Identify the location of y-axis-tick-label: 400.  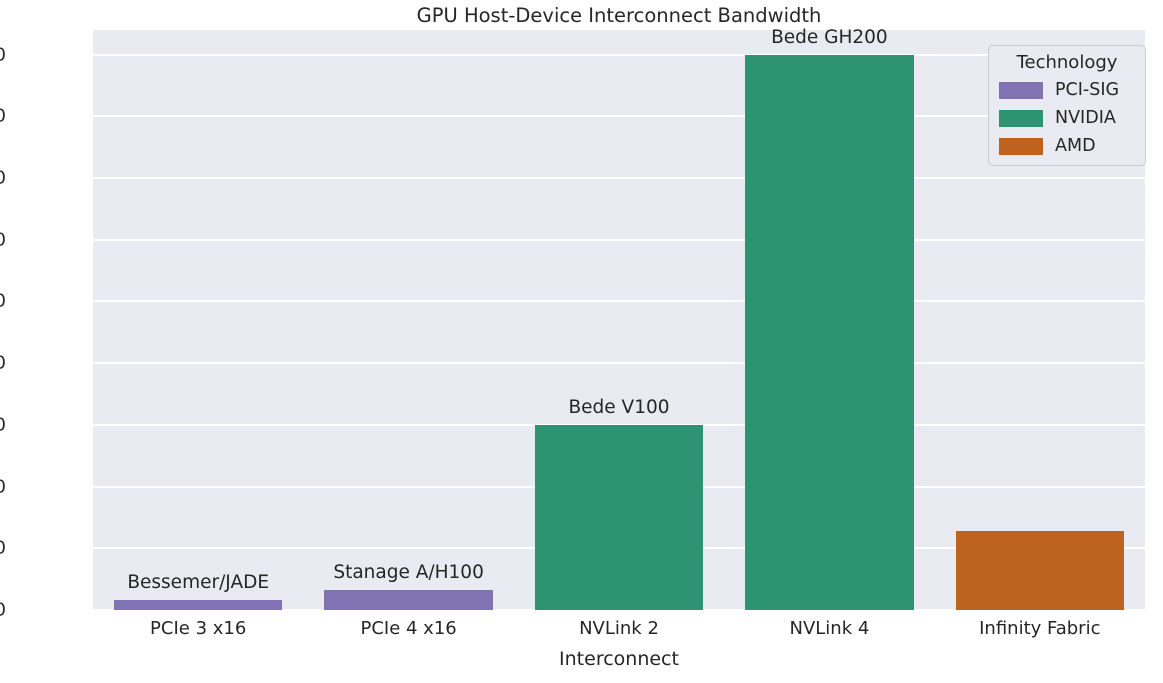
(3, 363).